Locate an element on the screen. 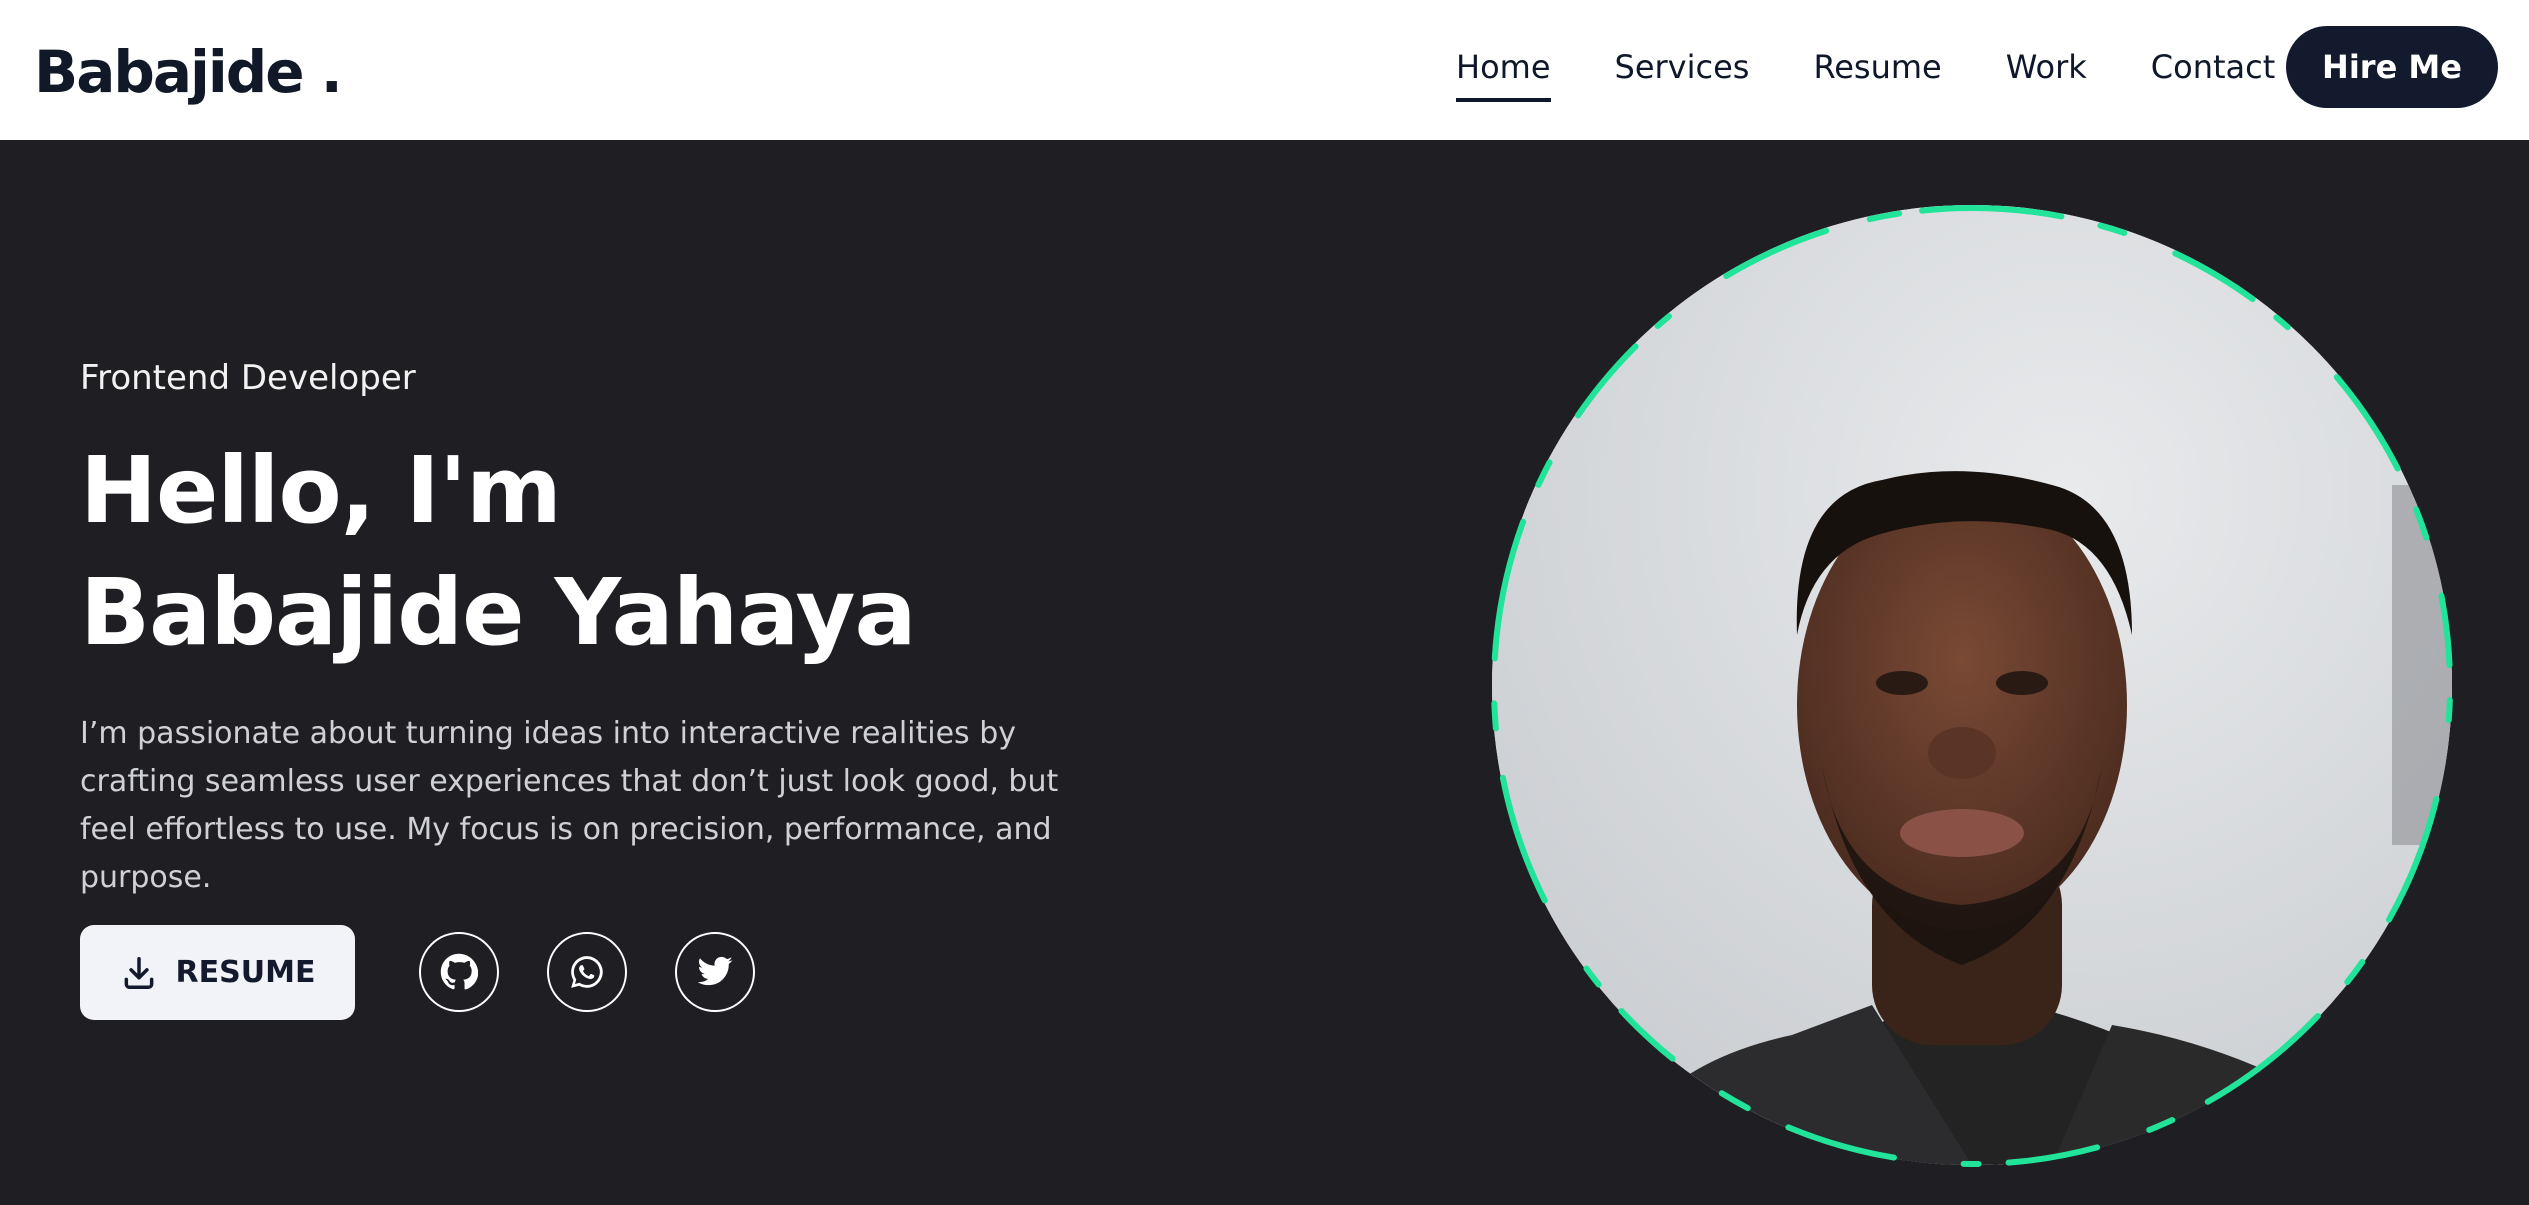 This screenshot has width=2529, height=1205. twitter-link is located at coordinates (715, 972).